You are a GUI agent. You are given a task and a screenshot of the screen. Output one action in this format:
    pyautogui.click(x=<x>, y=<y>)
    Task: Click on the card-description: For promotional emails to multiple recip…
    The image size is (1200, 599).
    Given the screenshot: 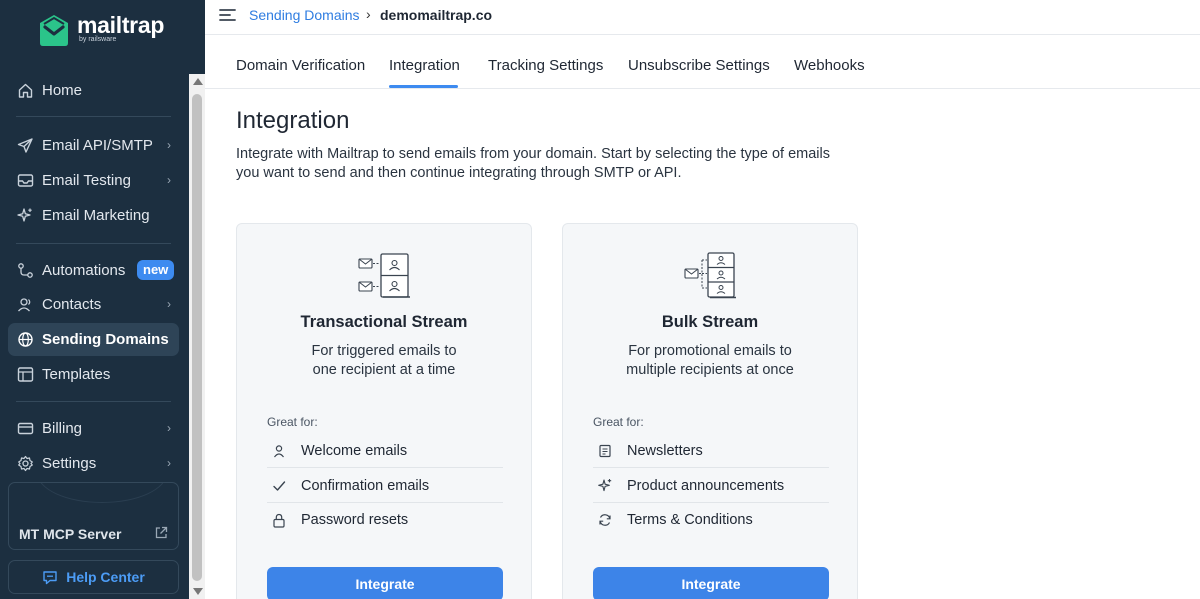 What is the action you would take?
    pyautogui.click(x=710, y=361)
    